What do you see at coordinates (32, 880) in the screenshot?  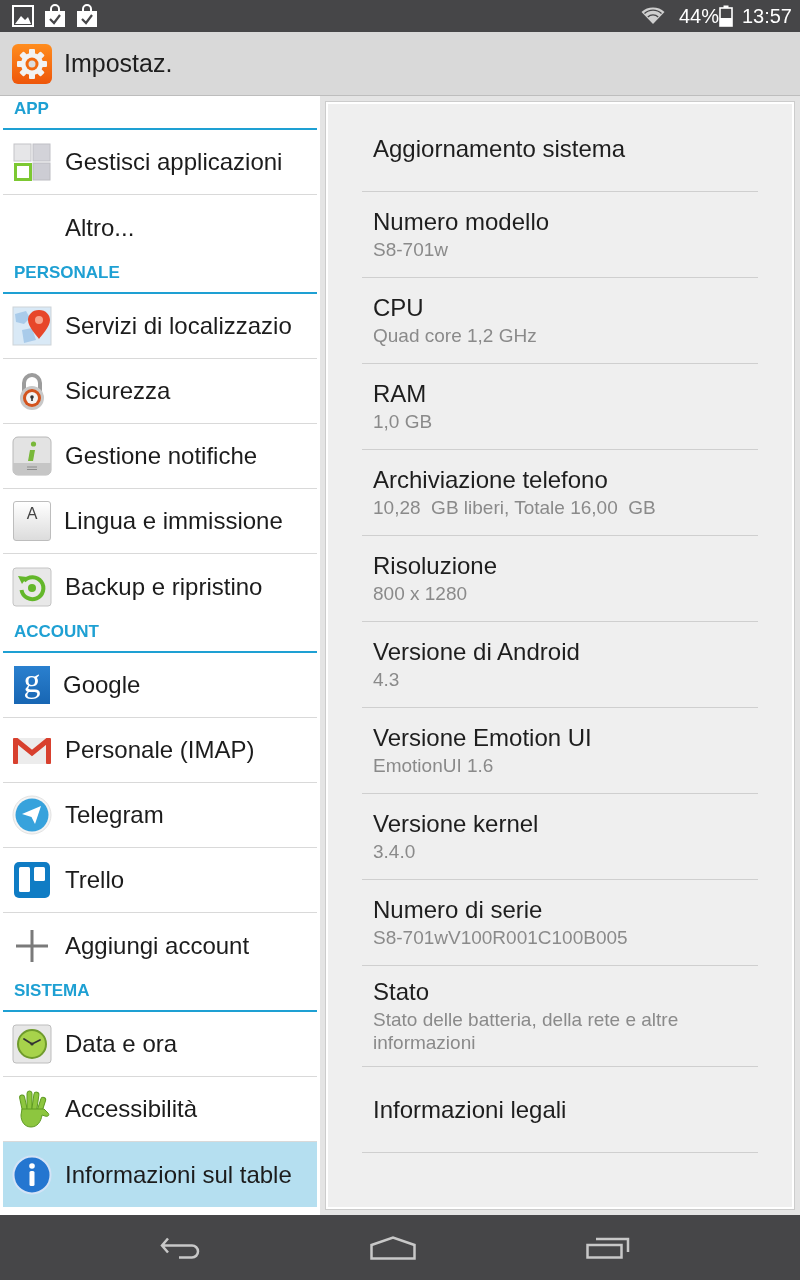 I see `board-icon` at bounding box center [32, 880].